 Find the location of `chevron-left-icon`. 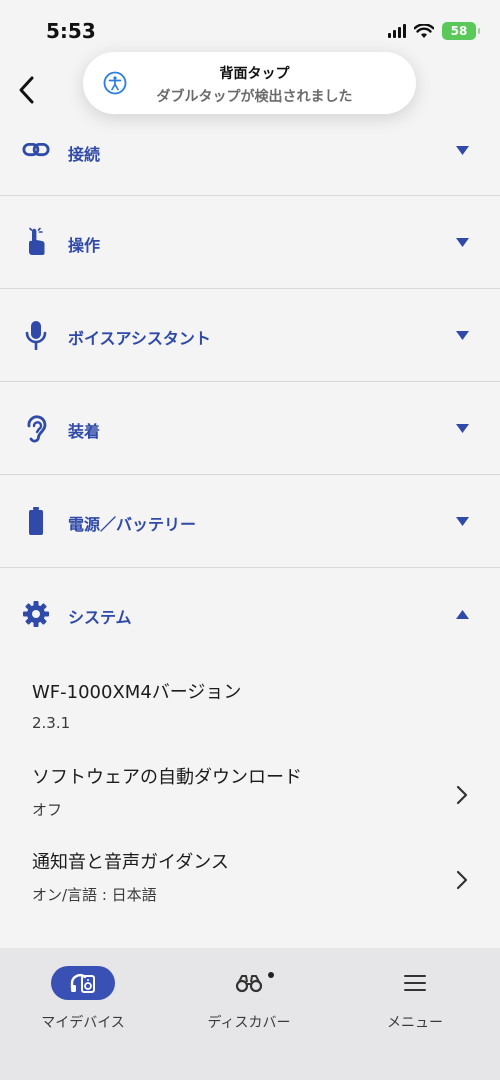

chevron-left-icon is located at coordinates (26, 90).